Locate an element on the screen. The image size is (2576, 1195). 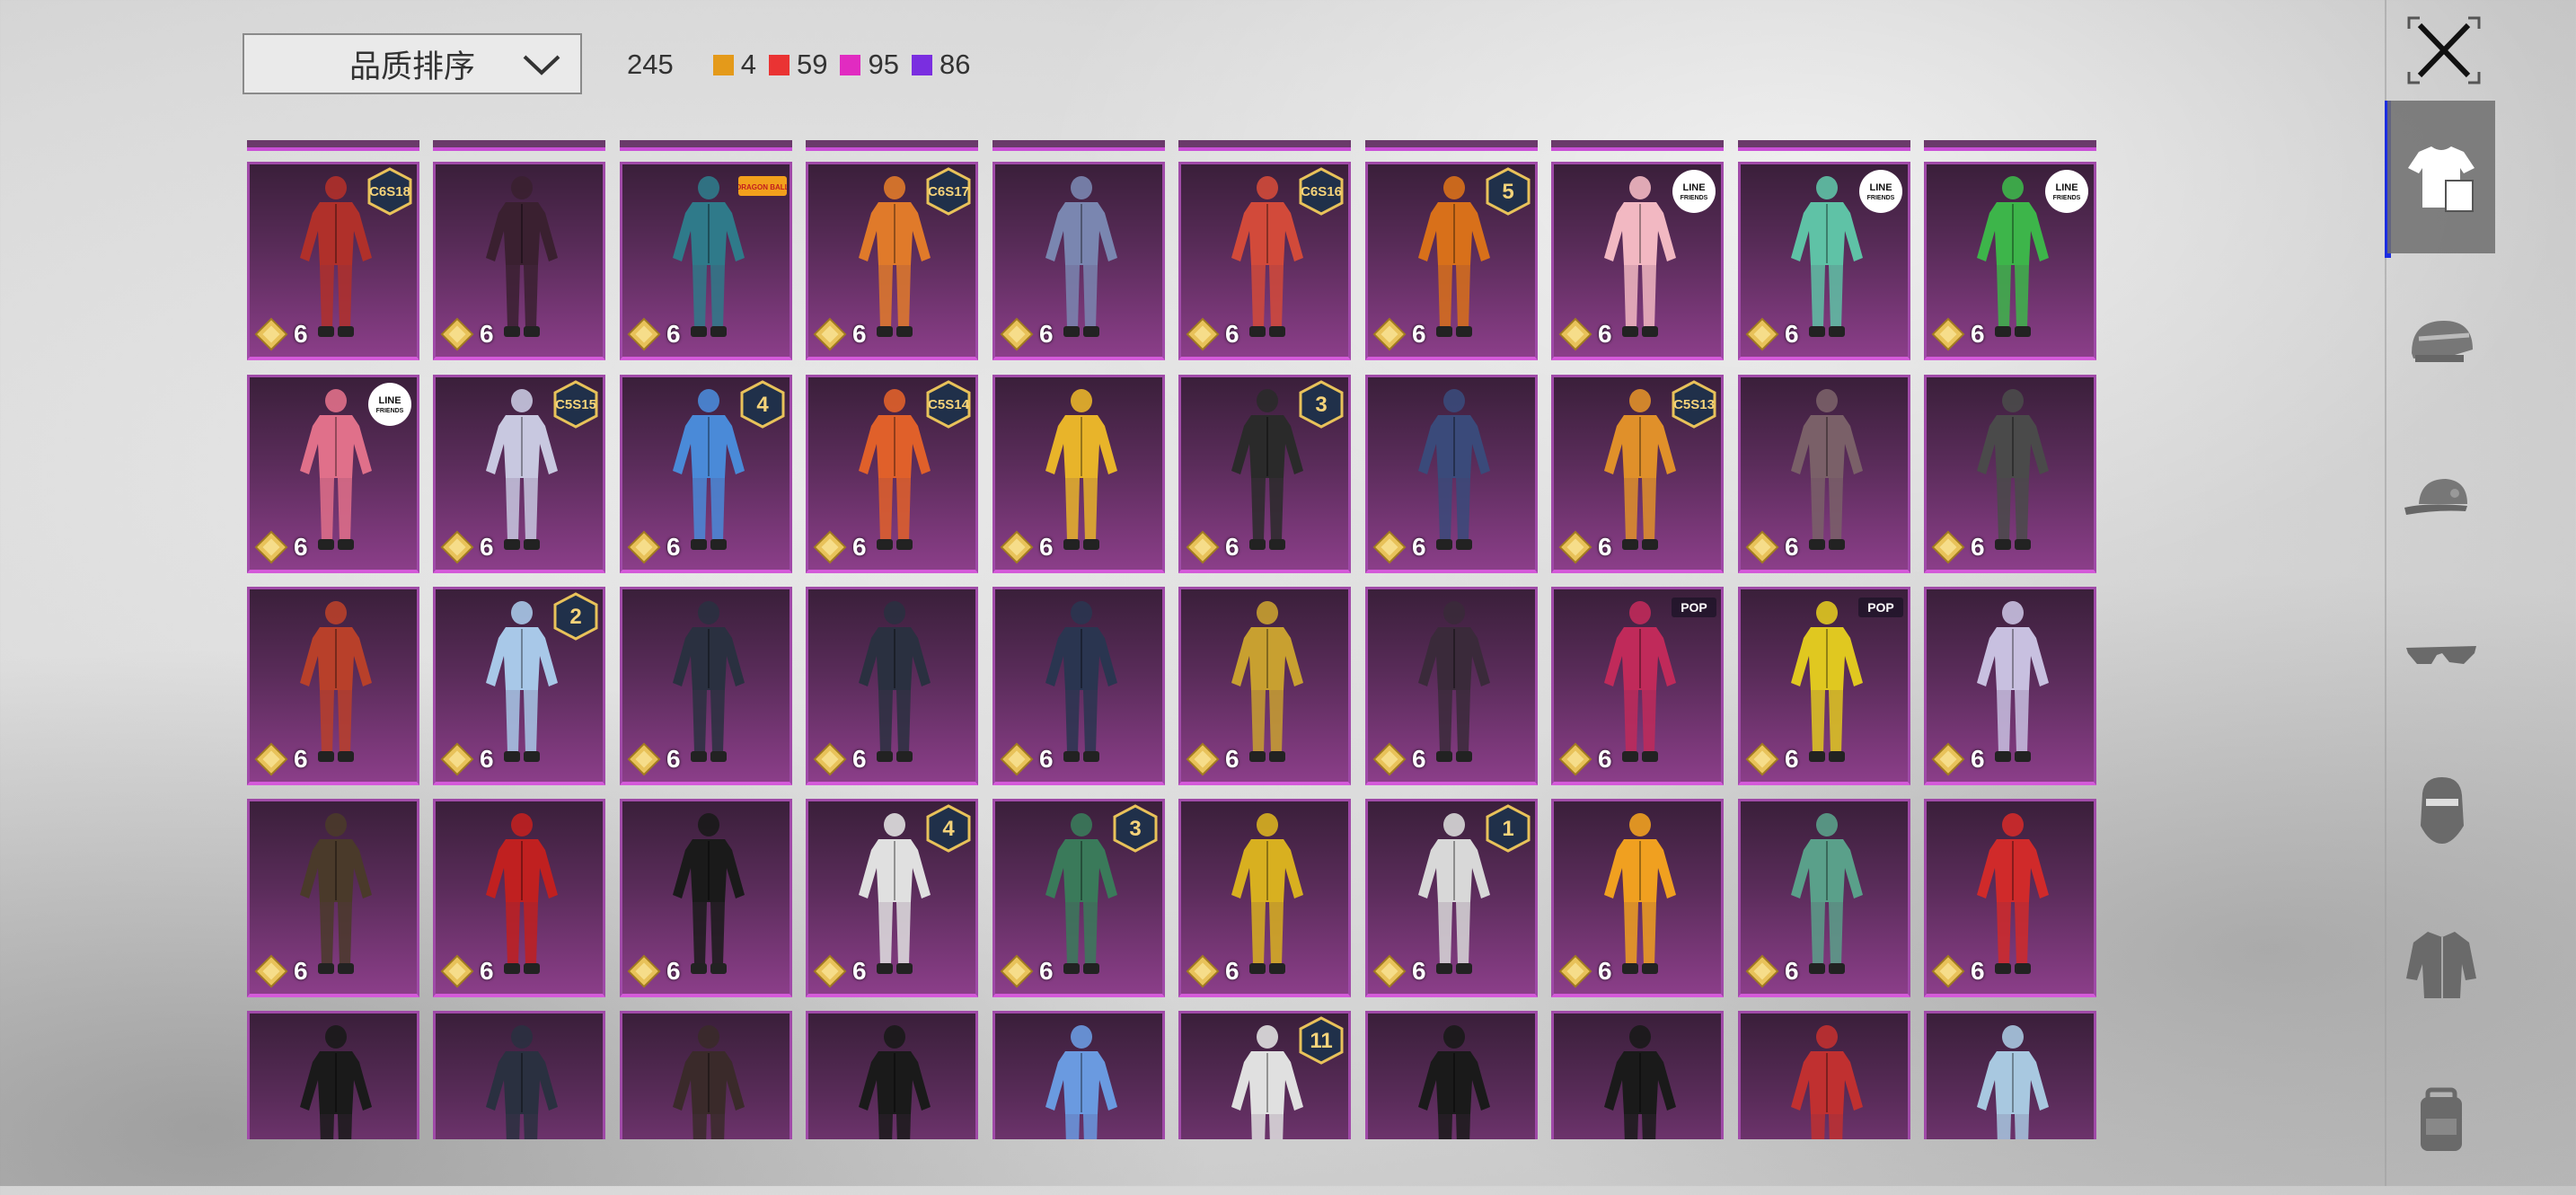
outfit-figure is located at coordinates (1640, 1082).